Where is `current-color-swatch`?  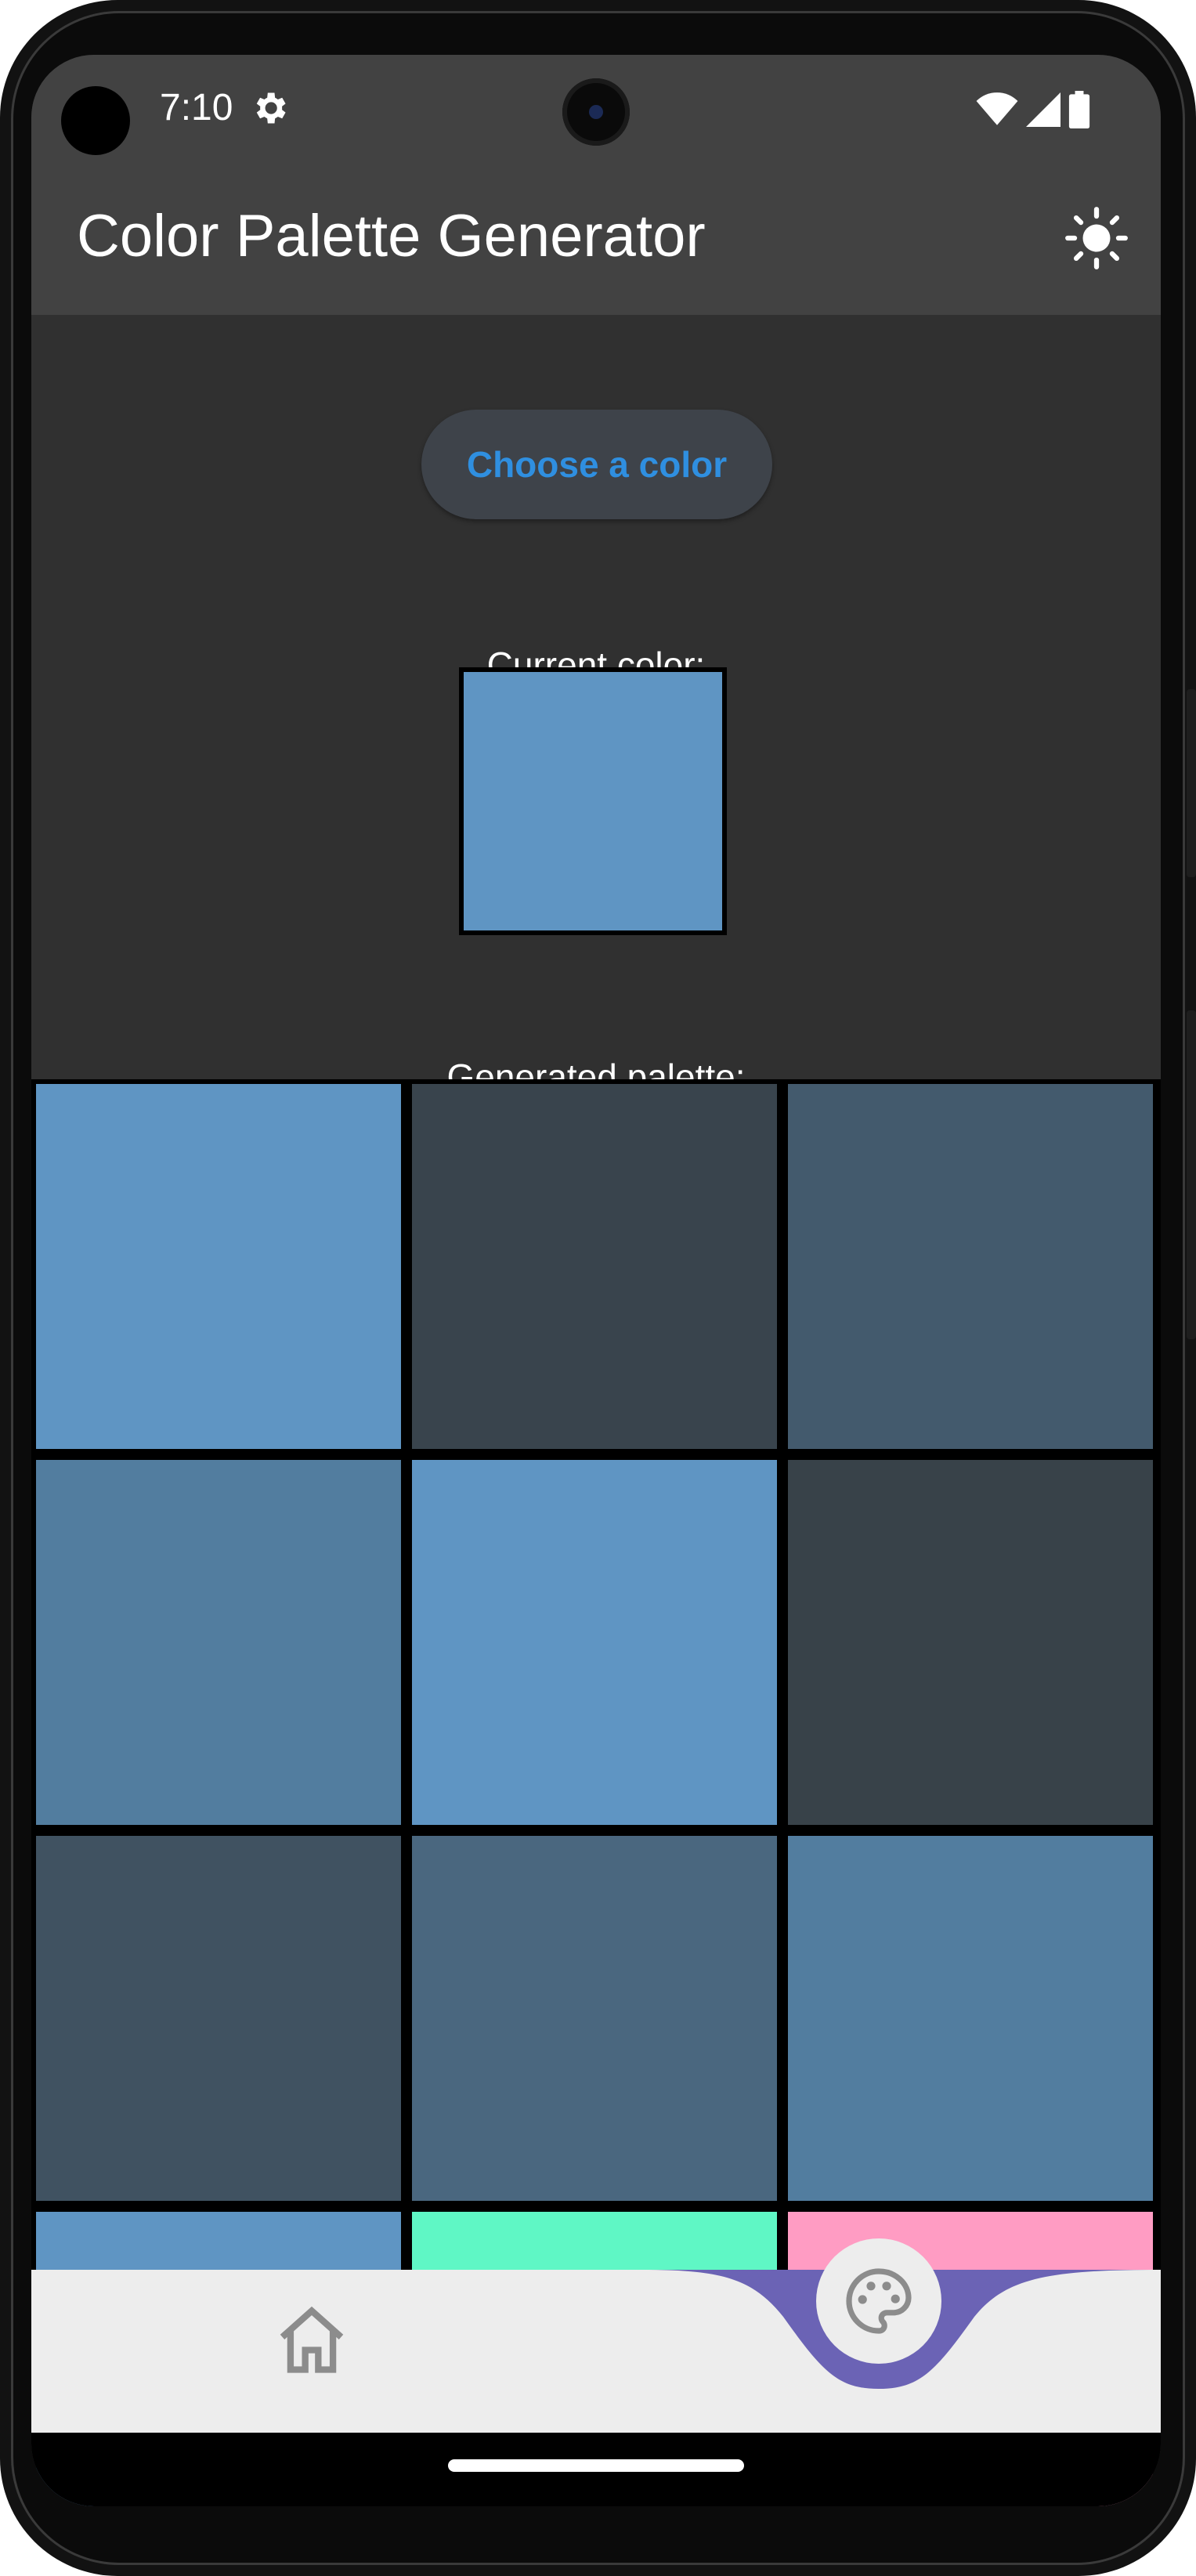
current-color-swatch is located at coordinates (593, 801).